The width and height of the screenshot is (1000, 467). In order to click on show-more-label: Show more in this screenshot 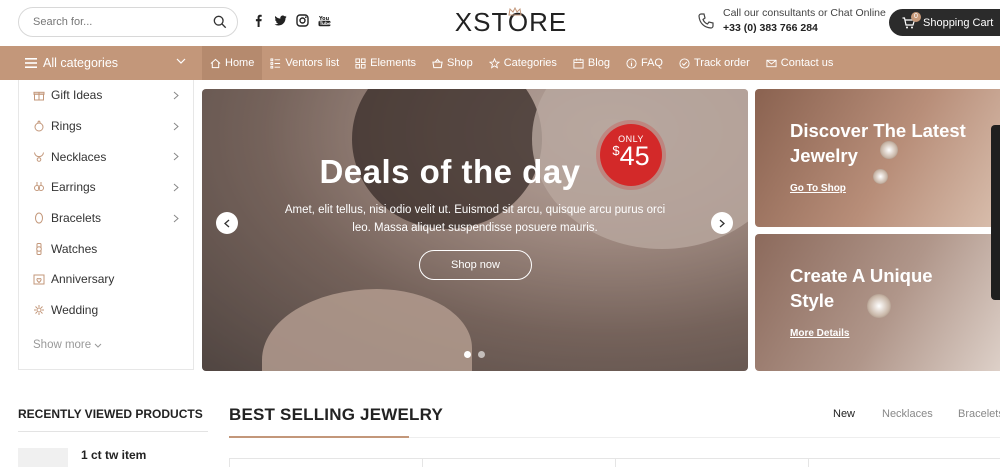, I will do `click(62, 345)`.